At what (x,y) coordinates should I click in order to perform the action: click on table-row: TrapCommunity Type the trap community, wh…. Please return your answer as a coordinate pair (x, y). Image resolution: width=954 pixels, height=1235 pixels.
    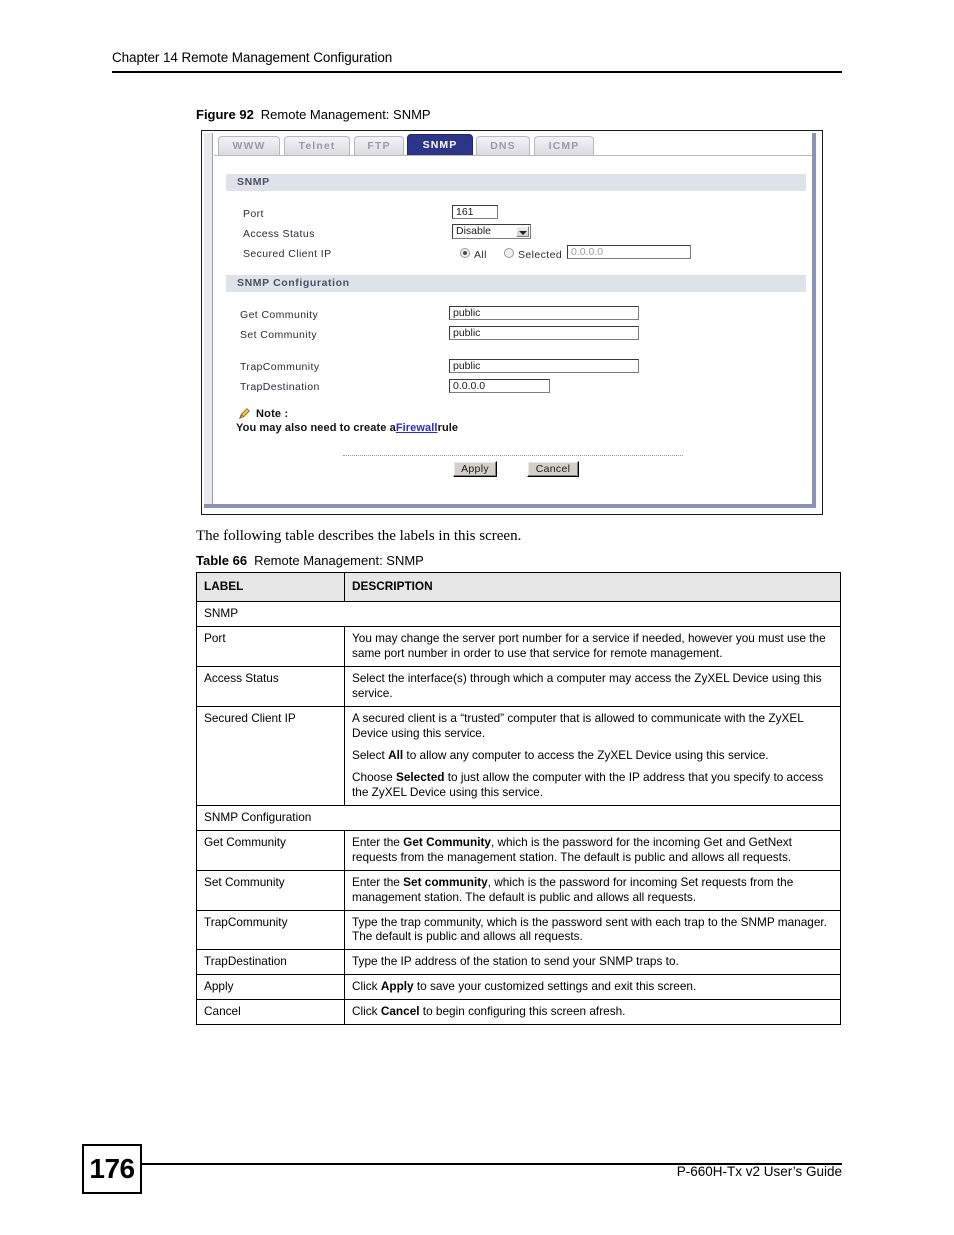
    Looking at the image, I should click on (518, 930).